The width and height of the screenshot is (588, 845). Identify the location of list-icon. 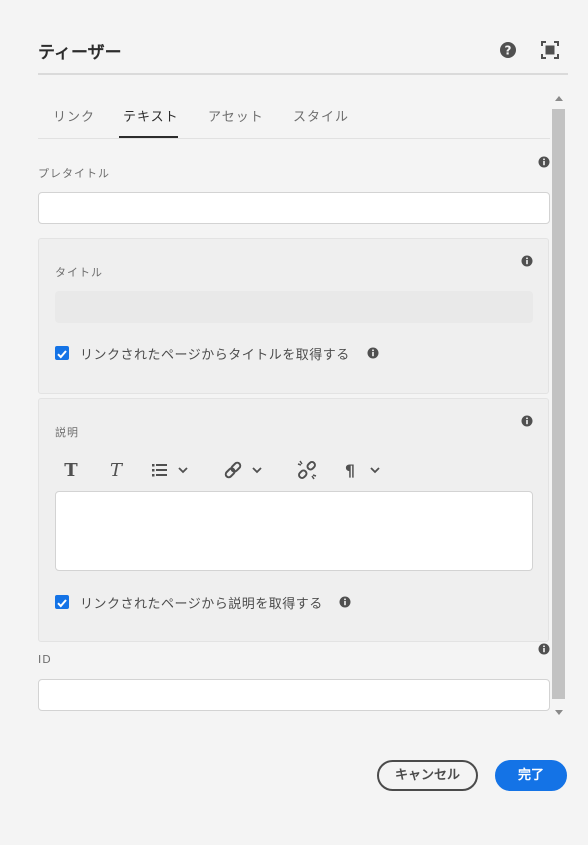
(171, 470).